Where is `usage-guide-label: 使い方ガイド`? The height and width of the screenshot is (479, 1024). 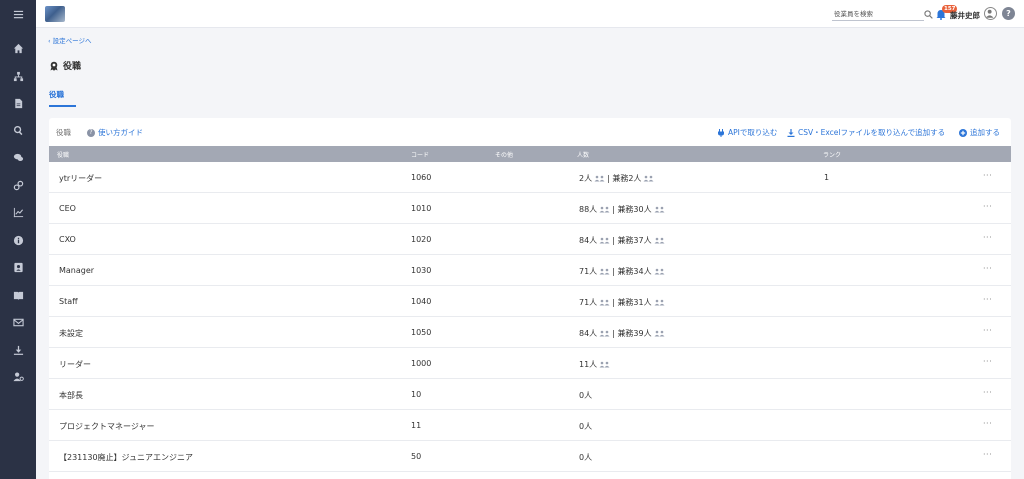
usage-guide-label: 使い方ガイド is located at coordinates (120, 132).